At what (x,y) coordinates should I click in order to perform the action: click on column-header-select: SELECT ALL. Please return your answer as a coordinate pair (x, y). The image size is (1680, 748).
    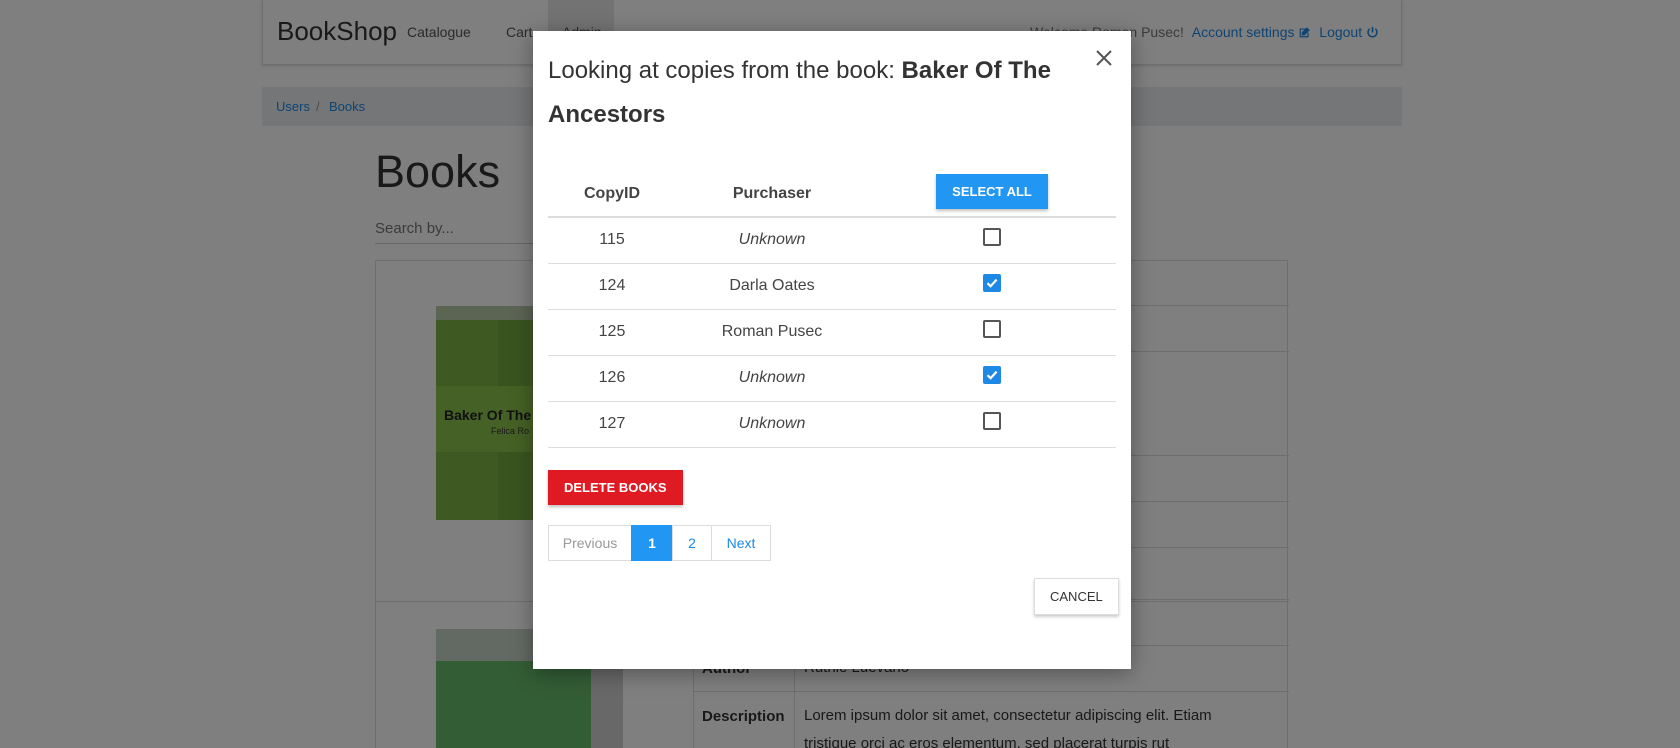
    Looking at the image, I should click on (992, 194).